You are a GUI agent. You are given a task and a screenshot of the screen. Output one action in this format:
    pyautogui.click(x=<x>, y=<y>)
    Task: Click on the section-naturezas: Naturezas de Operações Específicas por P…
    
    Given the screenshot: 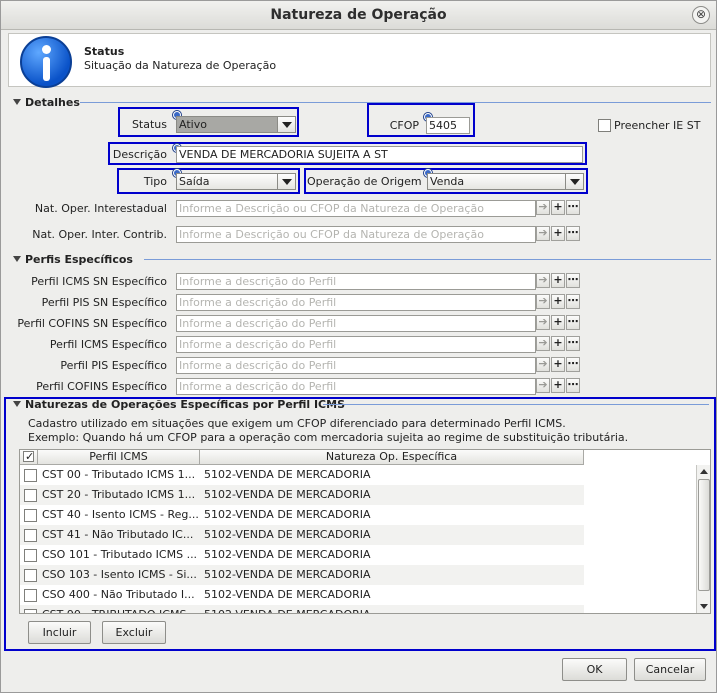 What is the action you would take?
    pyautogui.click(x=179, y=404)
    